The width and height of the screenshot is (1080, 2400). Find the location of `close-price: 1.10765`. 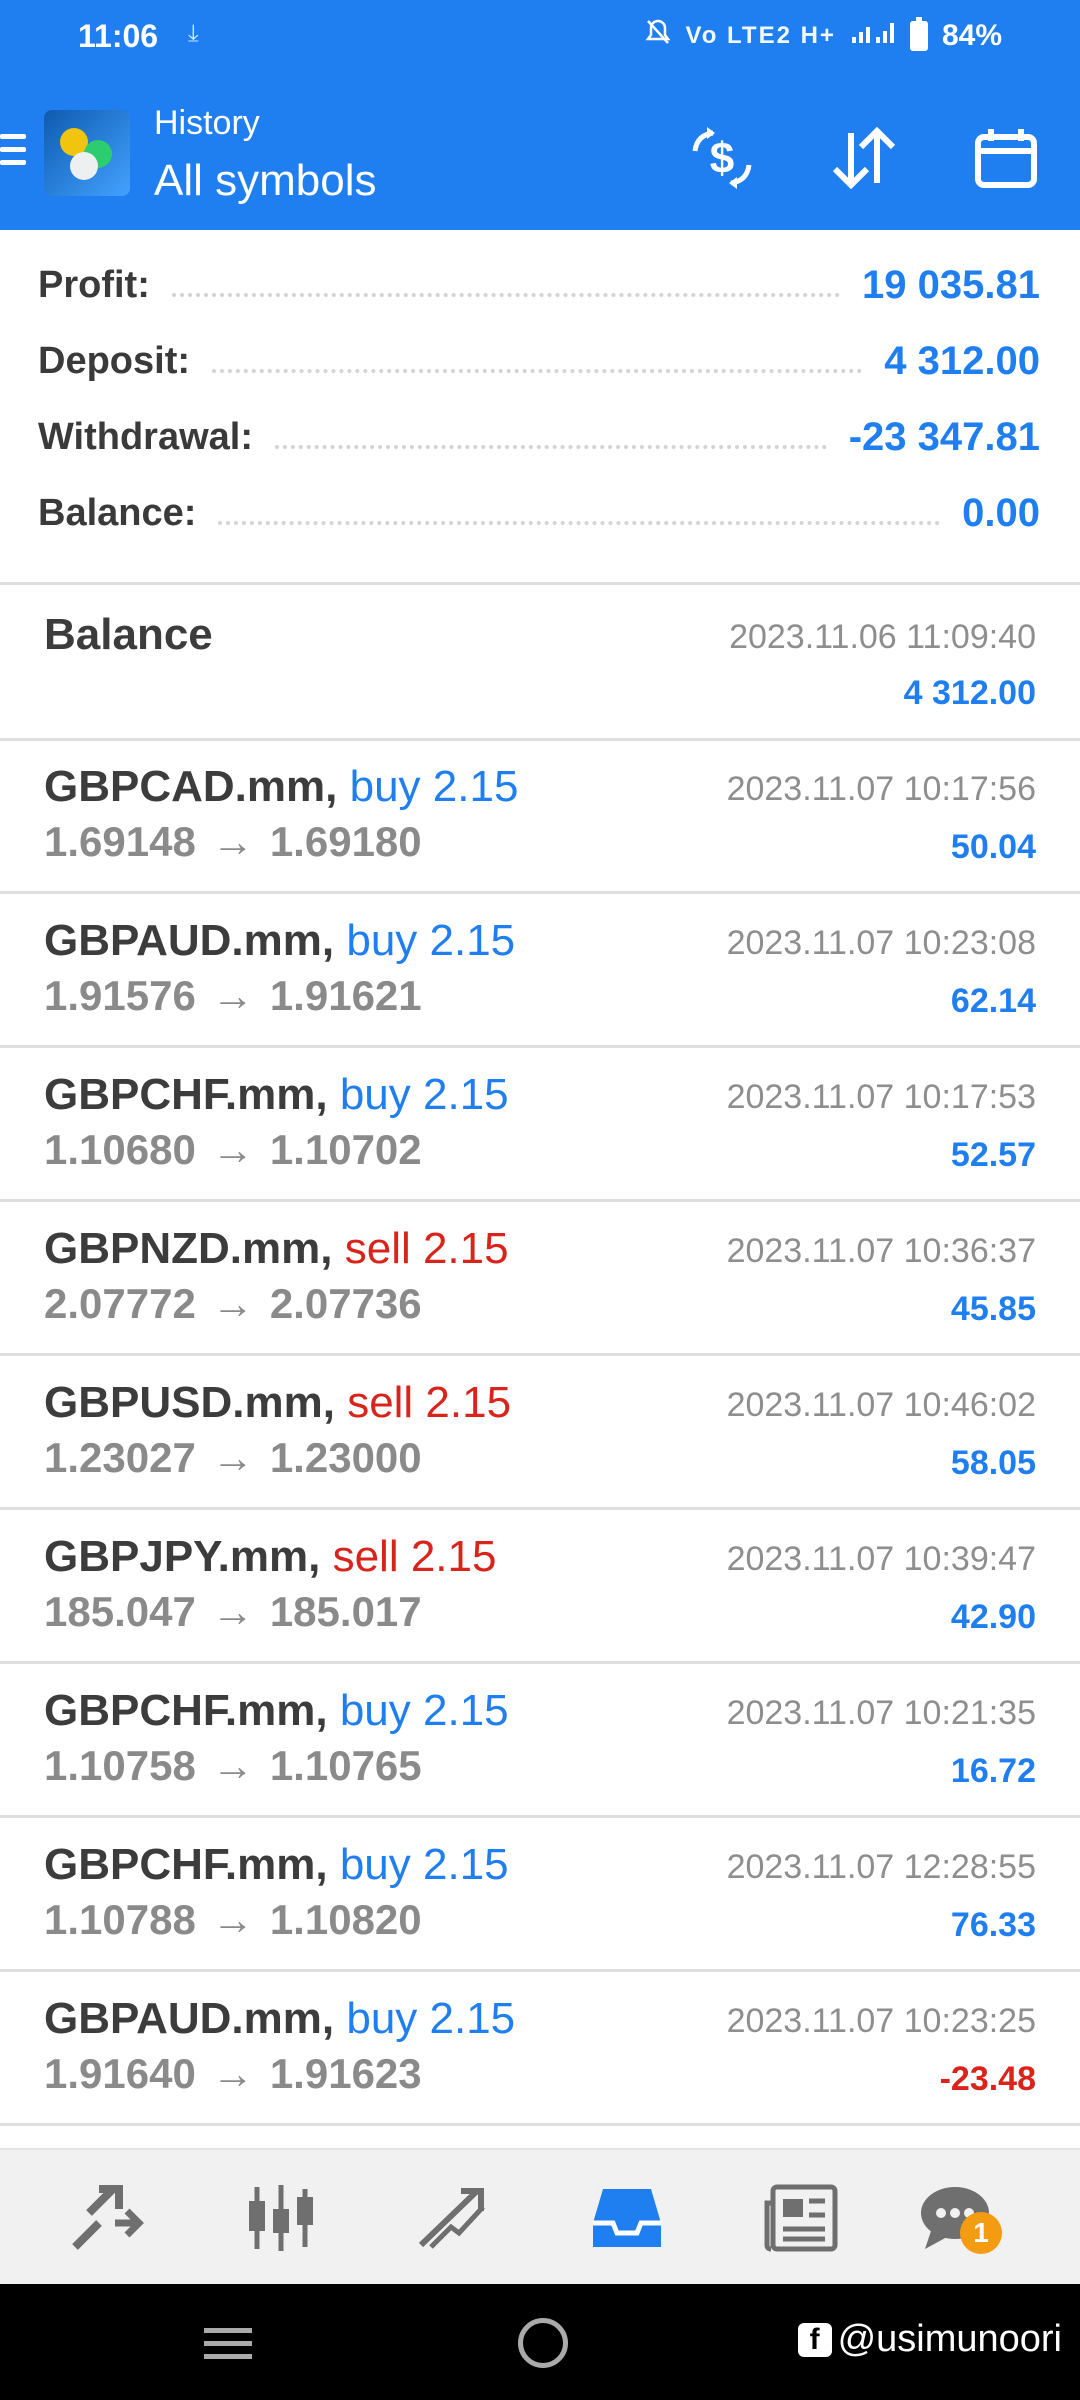

close-price: 1.10765 is located at coordinates (345, 1765).